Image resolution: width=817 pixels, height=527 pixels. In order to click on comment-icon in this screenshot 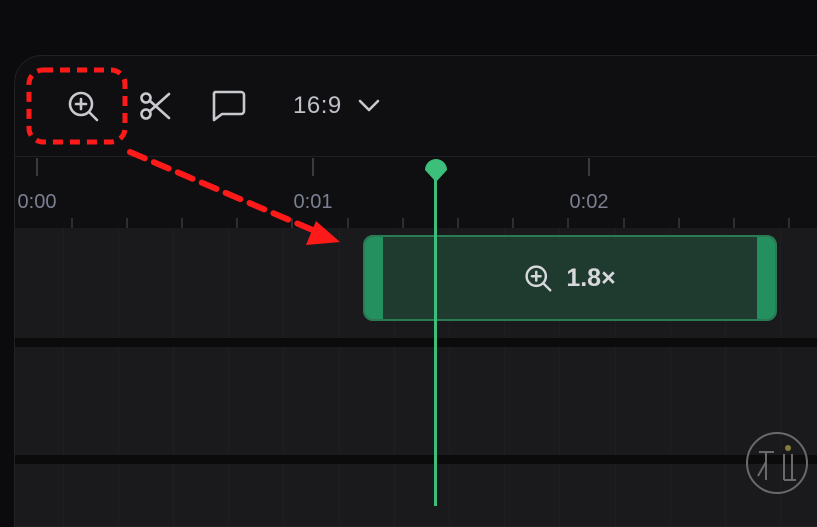, I will do `click(229, 106)`.